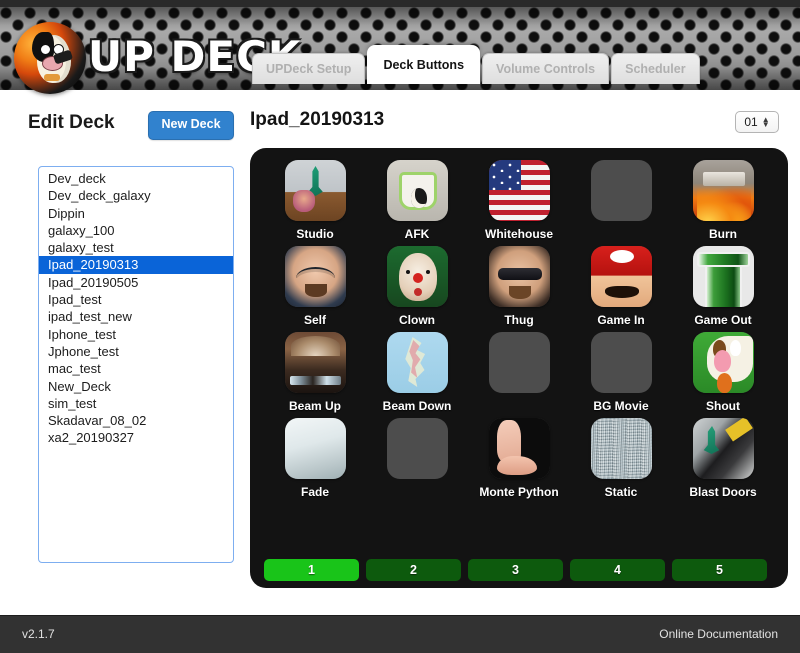 This screenshot has height=653, width=800. I want to click on status-bar: v2.1.7 Online Documentation, so click(400, 634).